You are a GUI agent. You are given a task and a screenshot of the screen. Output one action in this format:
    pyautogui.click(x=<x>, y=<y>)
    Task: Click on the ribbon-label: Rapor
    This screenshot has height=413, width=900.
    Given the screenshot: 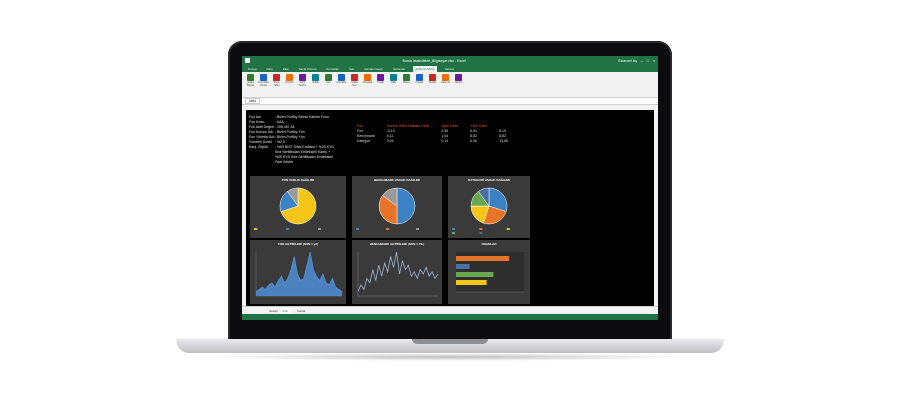 What is the action you would take?
    pyautogui.click(x=406, y=82)
    